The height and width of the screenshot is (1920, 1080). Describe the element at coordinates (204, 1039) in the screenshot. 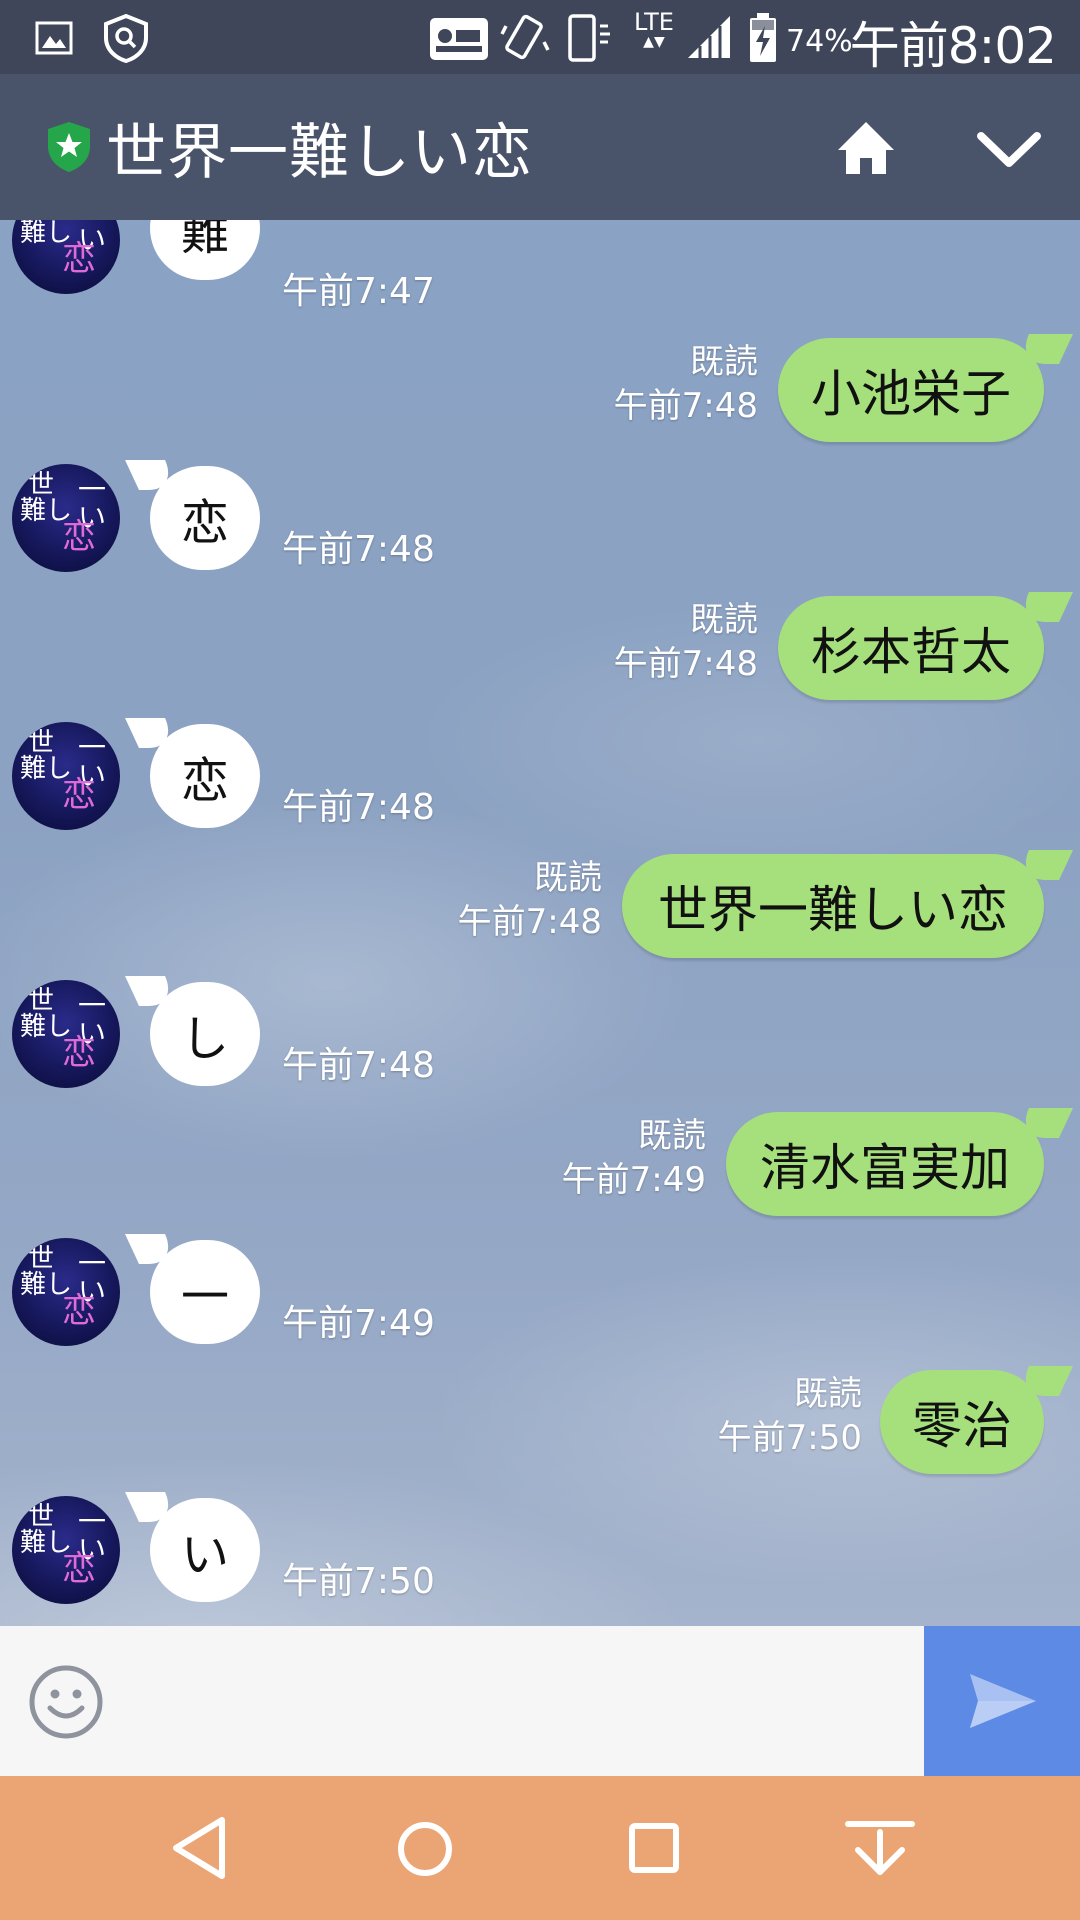

I see `message-text: し` at that location.